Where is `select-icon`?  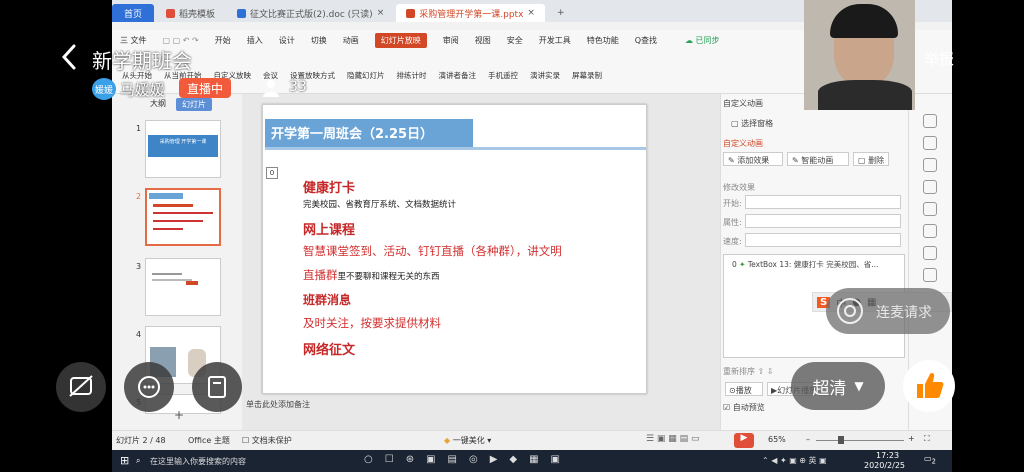
select-icon is located at coordinates (930, 121).